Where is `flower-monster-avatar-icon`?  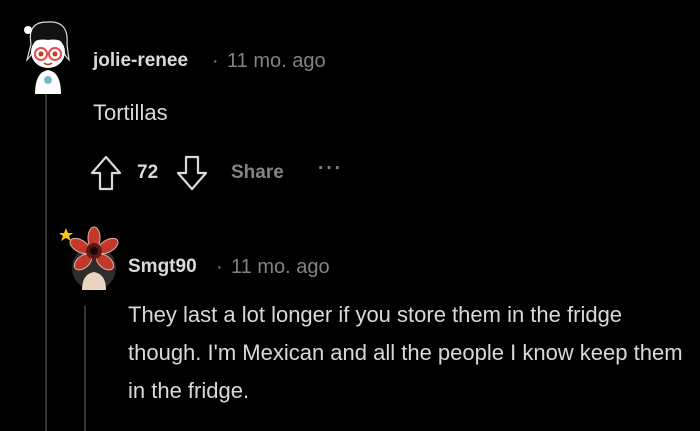 flower-monster-avatar-icon is located at coordinates (89, 258).